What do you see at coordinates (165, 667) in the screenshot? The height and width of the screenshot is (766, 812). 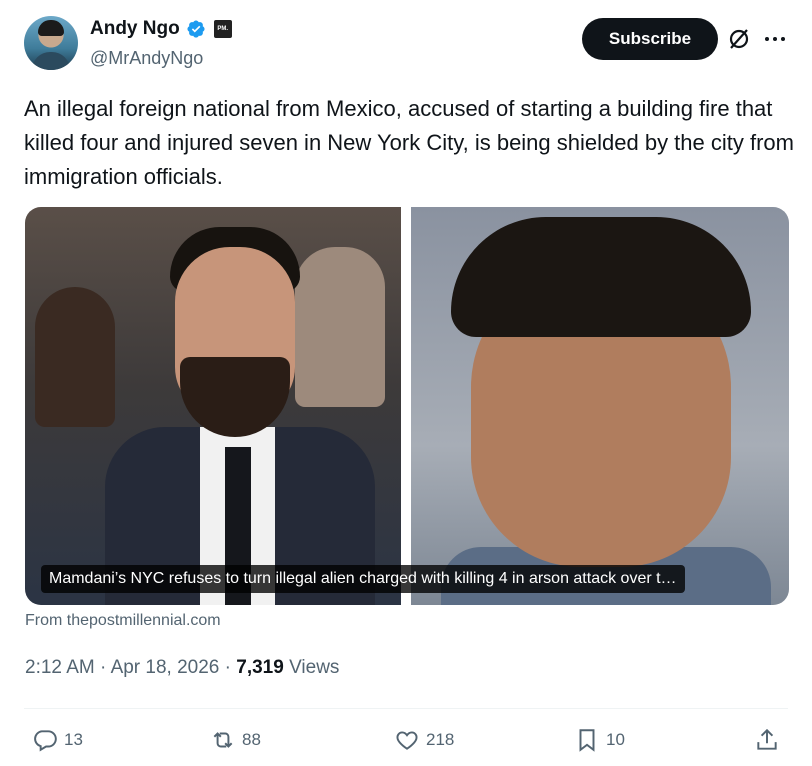 I see `tweet-date: Apr 18, 2026` at bounding box center [165, 667].